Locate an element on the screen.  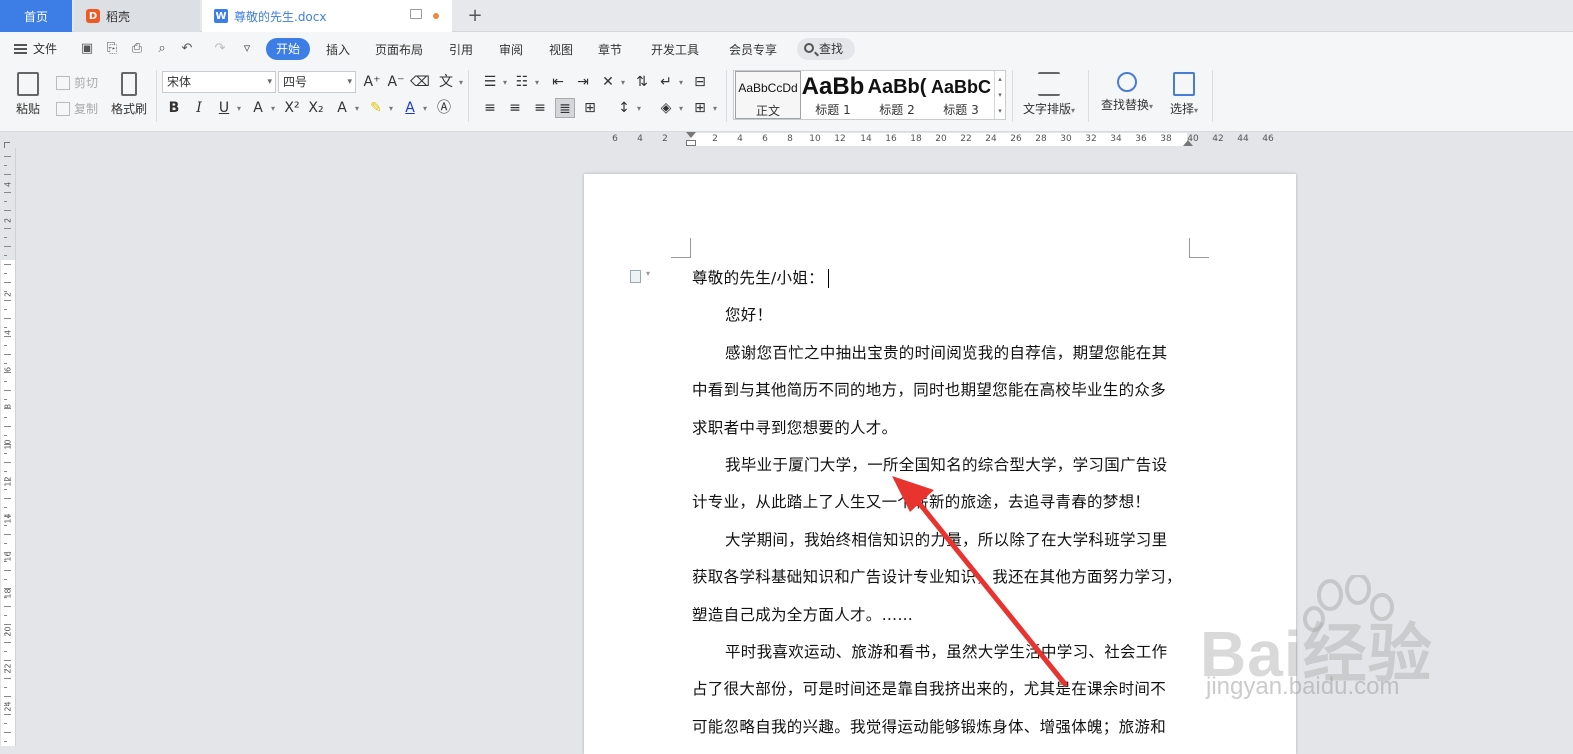
menu-tab-view: 视图 is located at coordinates (561, 49).